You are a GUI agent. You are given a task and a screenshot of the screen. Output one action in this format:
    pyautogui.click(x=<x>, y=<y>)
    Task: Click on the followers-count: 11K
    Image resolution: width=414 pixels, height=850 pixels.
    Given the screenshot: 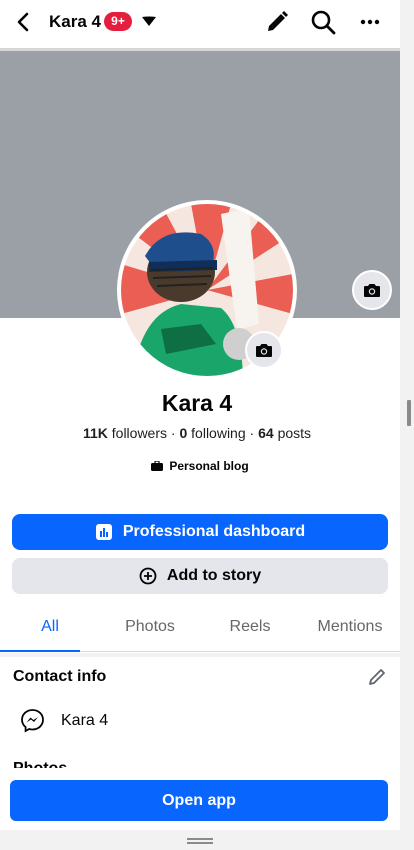 What is the action you would take?
    pyautogui.click(x=95, y=433)
    